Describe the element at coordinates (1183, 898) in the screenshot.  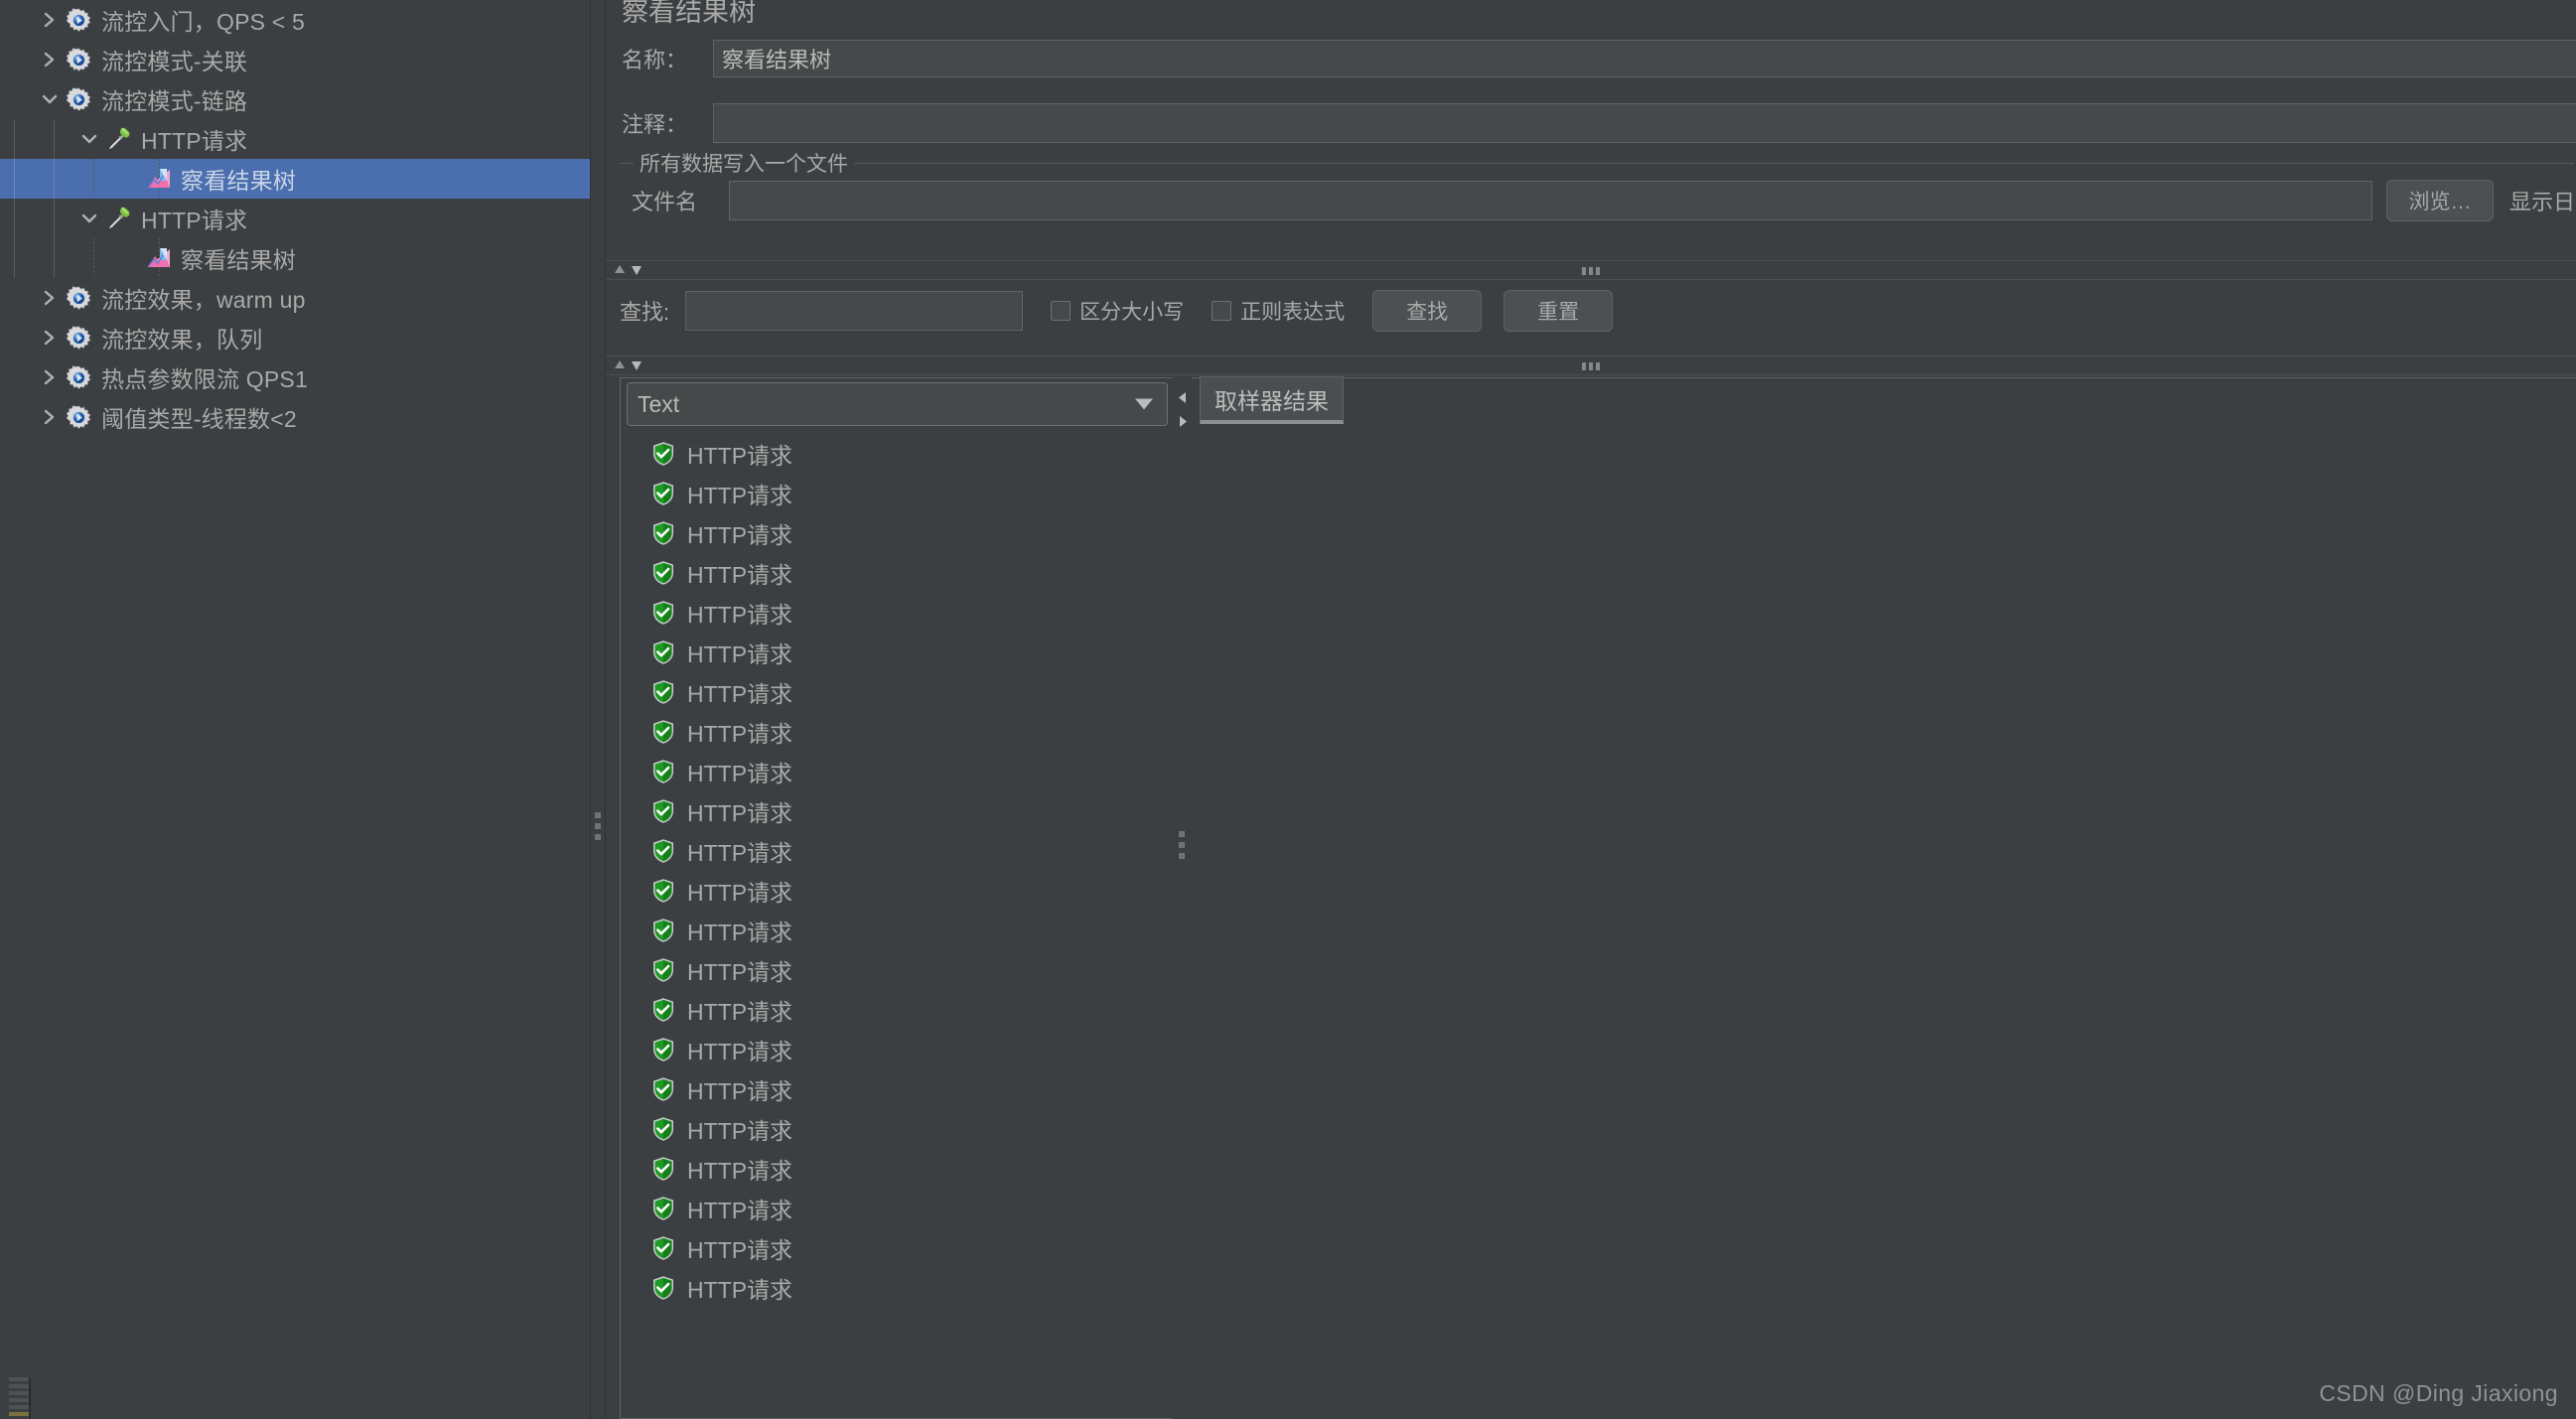
I see `results-vertical-splitter` at that location.